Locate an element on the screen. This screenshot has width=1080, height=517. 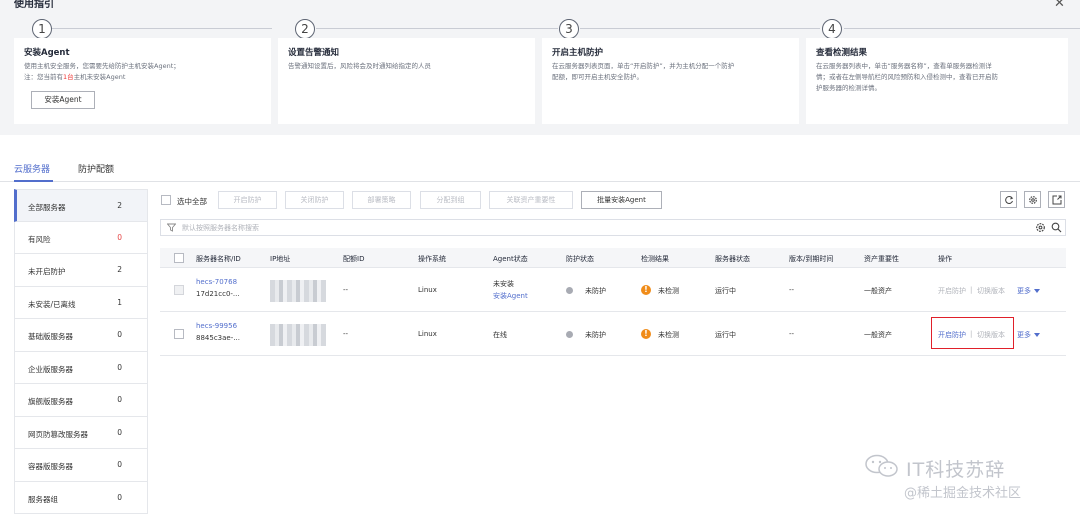
disable-protection-button: 关闭防护 is located at coordinates (314, 200).